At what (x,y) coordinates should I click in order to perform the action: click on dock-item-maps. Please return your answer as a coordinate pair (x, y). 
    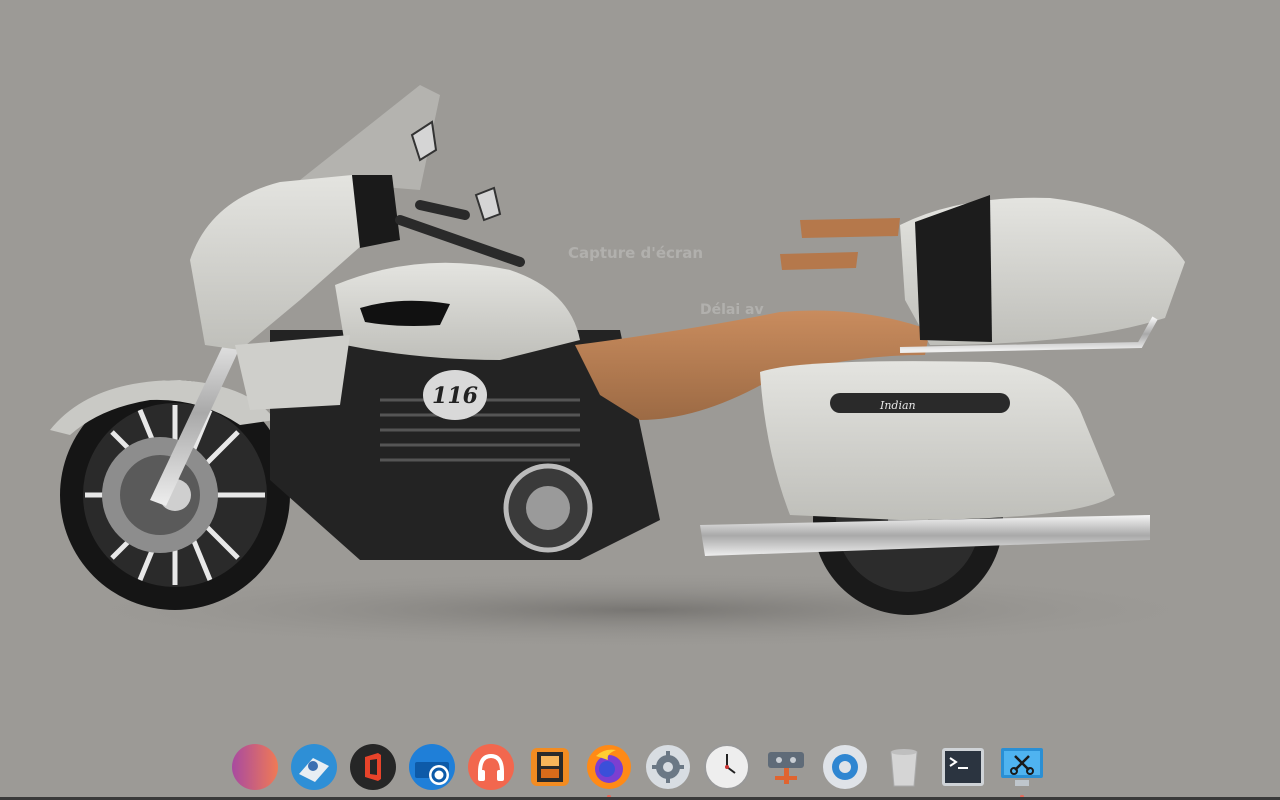
    Looking at the image, I should click on (314, 767).